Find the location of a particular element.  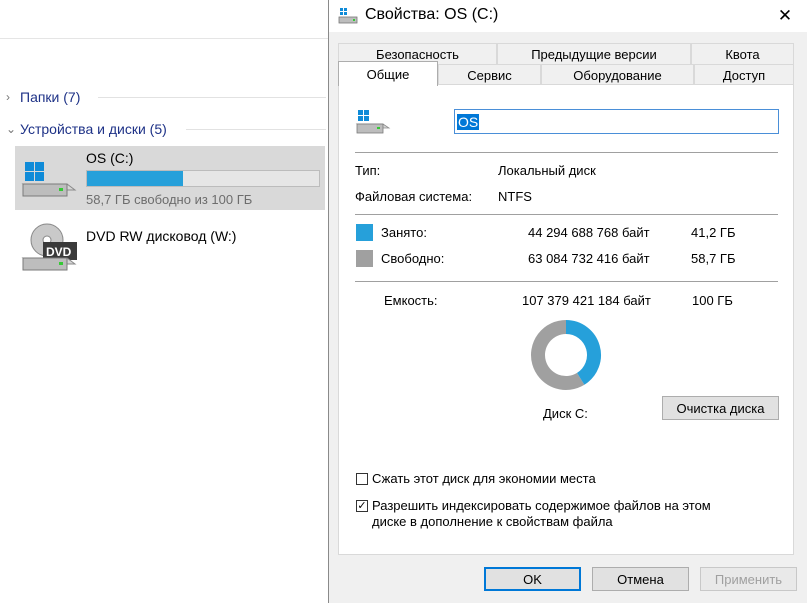

type-label: Тип: is located at coordinates (368, 170).